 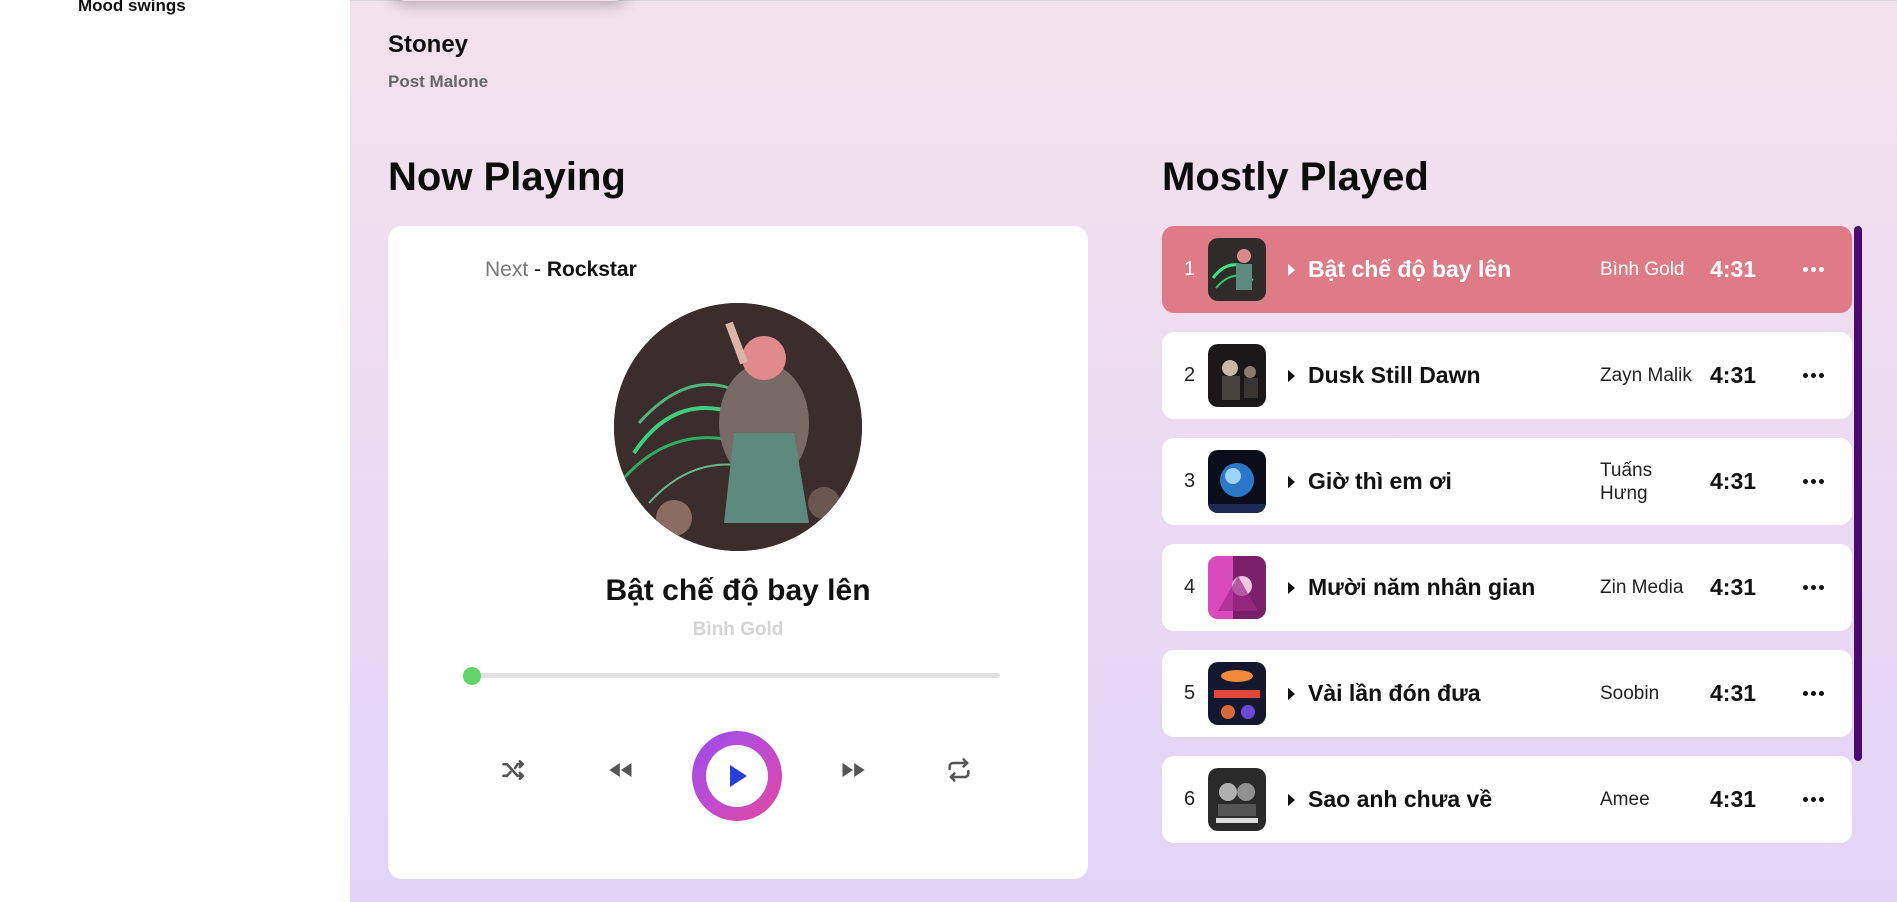 What do you see at coordinates (1190, 269) in the screenshot?
I see `track-rank: 1` at bounding box center [1190, 269].